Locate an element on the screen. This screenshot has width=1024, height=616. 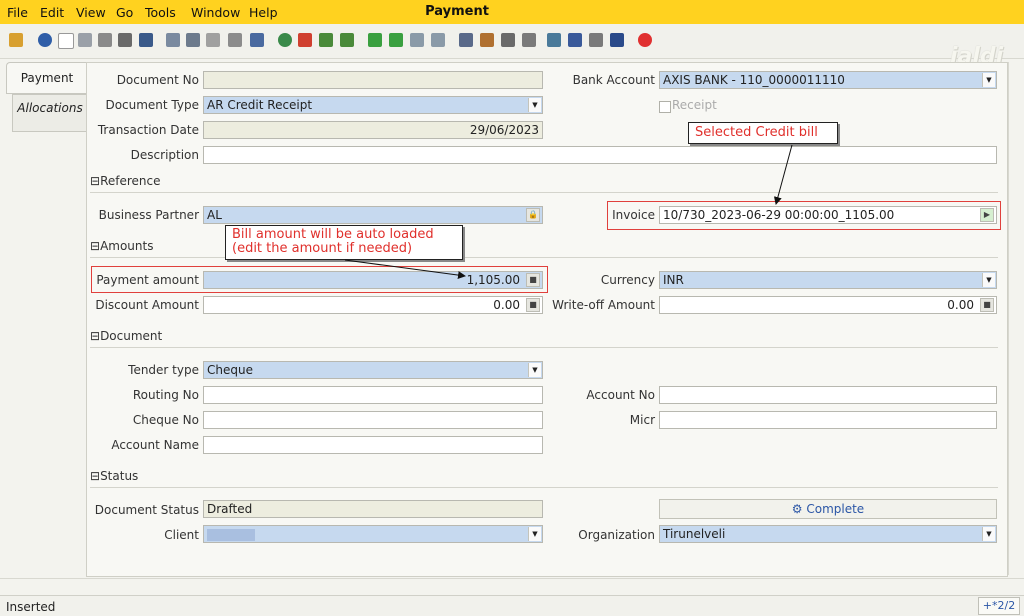
receipt-checkbox is located at coordinates (665, 107).